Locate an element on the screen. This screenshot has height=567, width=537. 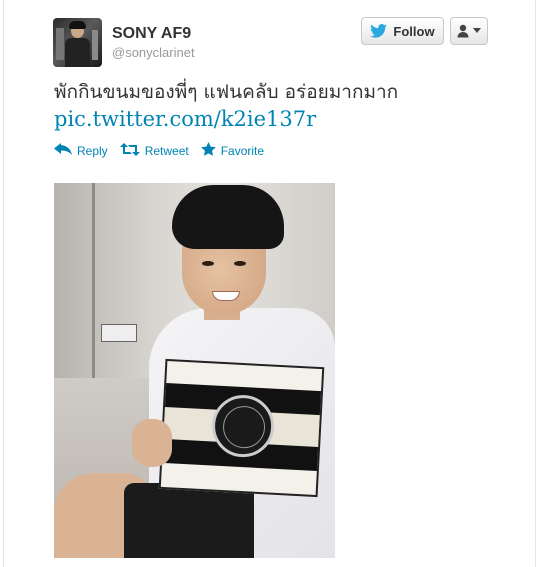
follow-button: Follow is located at coordinates (402, 31).